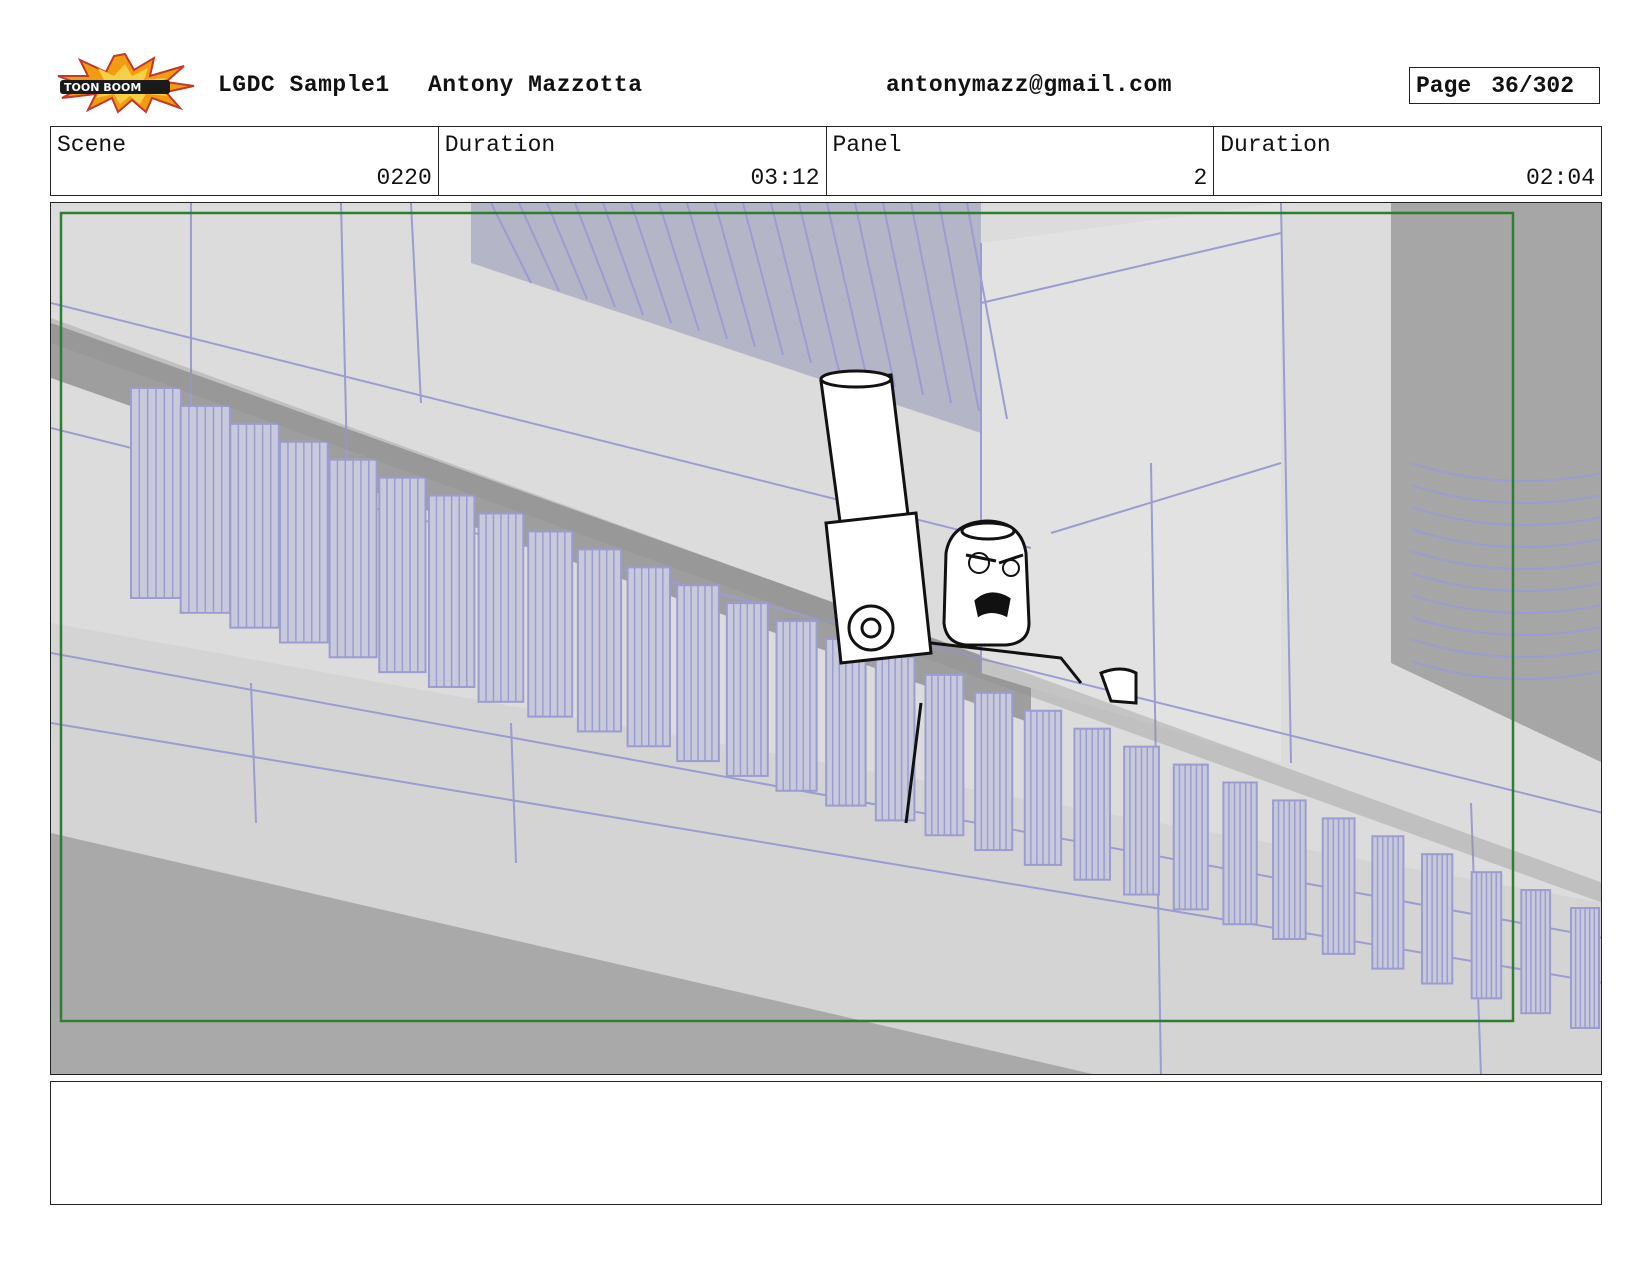  What do you see at coordinates (1029, 85) in the screenshot?
I see `author-email: antonymazz@gmail.com` at bounding box center [1029, 85].